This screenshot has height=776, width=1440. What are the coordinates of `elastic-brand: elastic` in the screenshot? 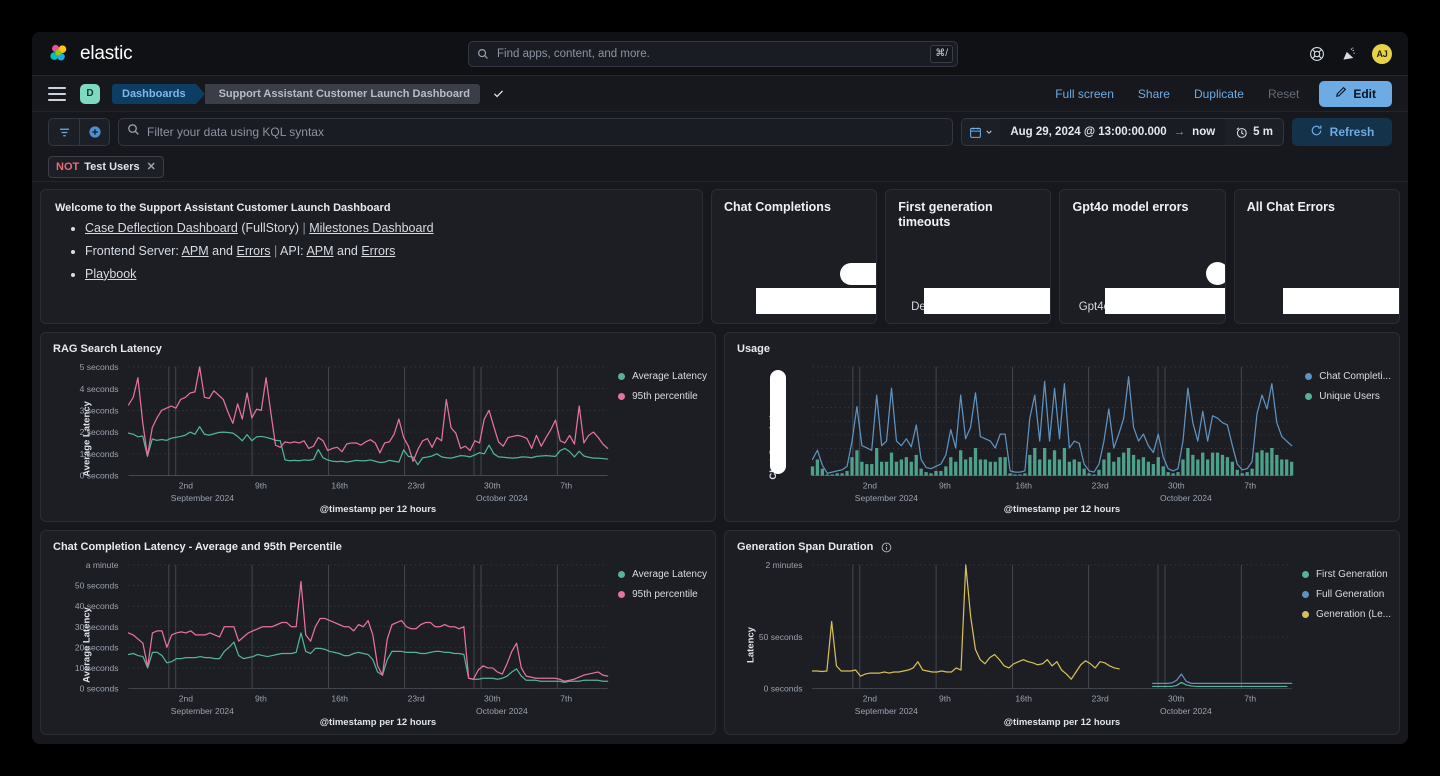 It's located at (90, 54).